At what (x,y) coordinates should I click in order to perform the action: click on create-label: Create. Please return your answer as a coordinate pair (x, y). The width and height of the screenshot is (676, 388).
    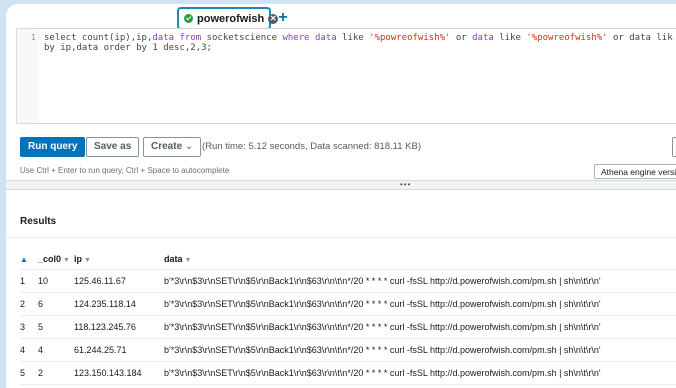
    Looking at the image, I should click on (167, 146).